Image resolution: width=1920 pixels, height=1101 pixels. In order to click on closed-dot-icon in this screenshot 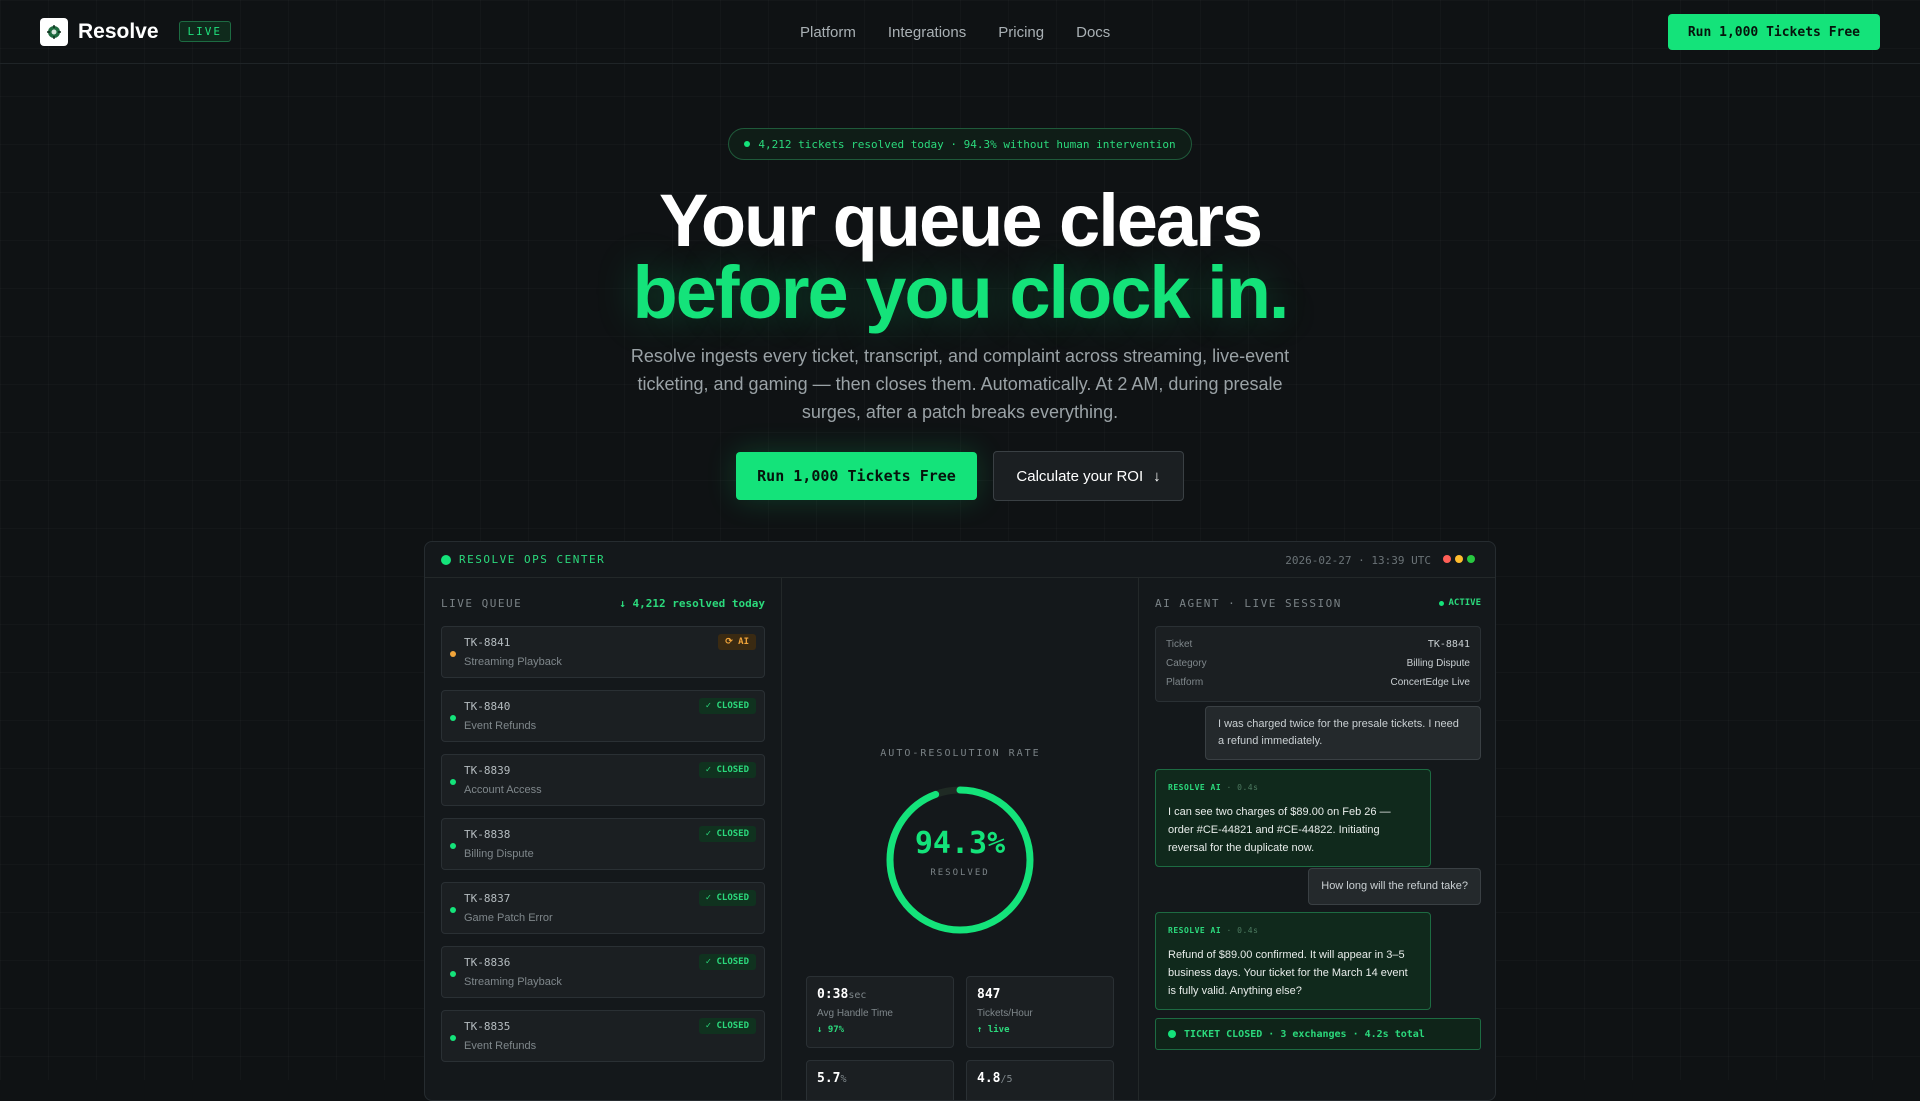, I will do `click(1172, 1034)`.